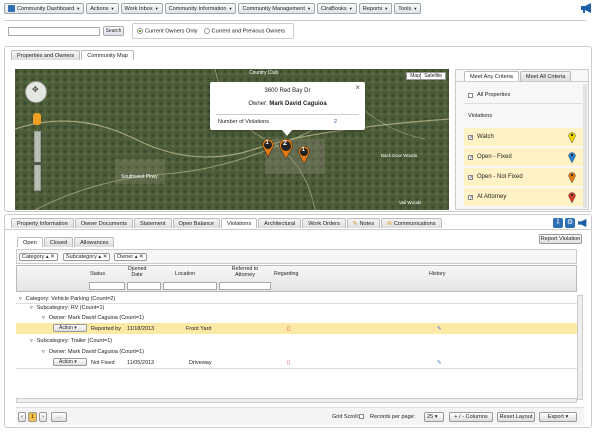 The width and height of the screenshot is (600, 432). Describe the element at coordinates (346, 417) in the screenshot. I see `grid-scroll-label: Grid Scroll:` at that location.